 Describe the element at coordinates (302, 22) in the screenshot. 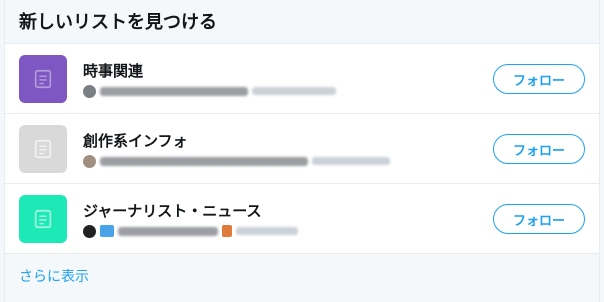

I see `panel-title: 新しいリストを見つける` at that location.